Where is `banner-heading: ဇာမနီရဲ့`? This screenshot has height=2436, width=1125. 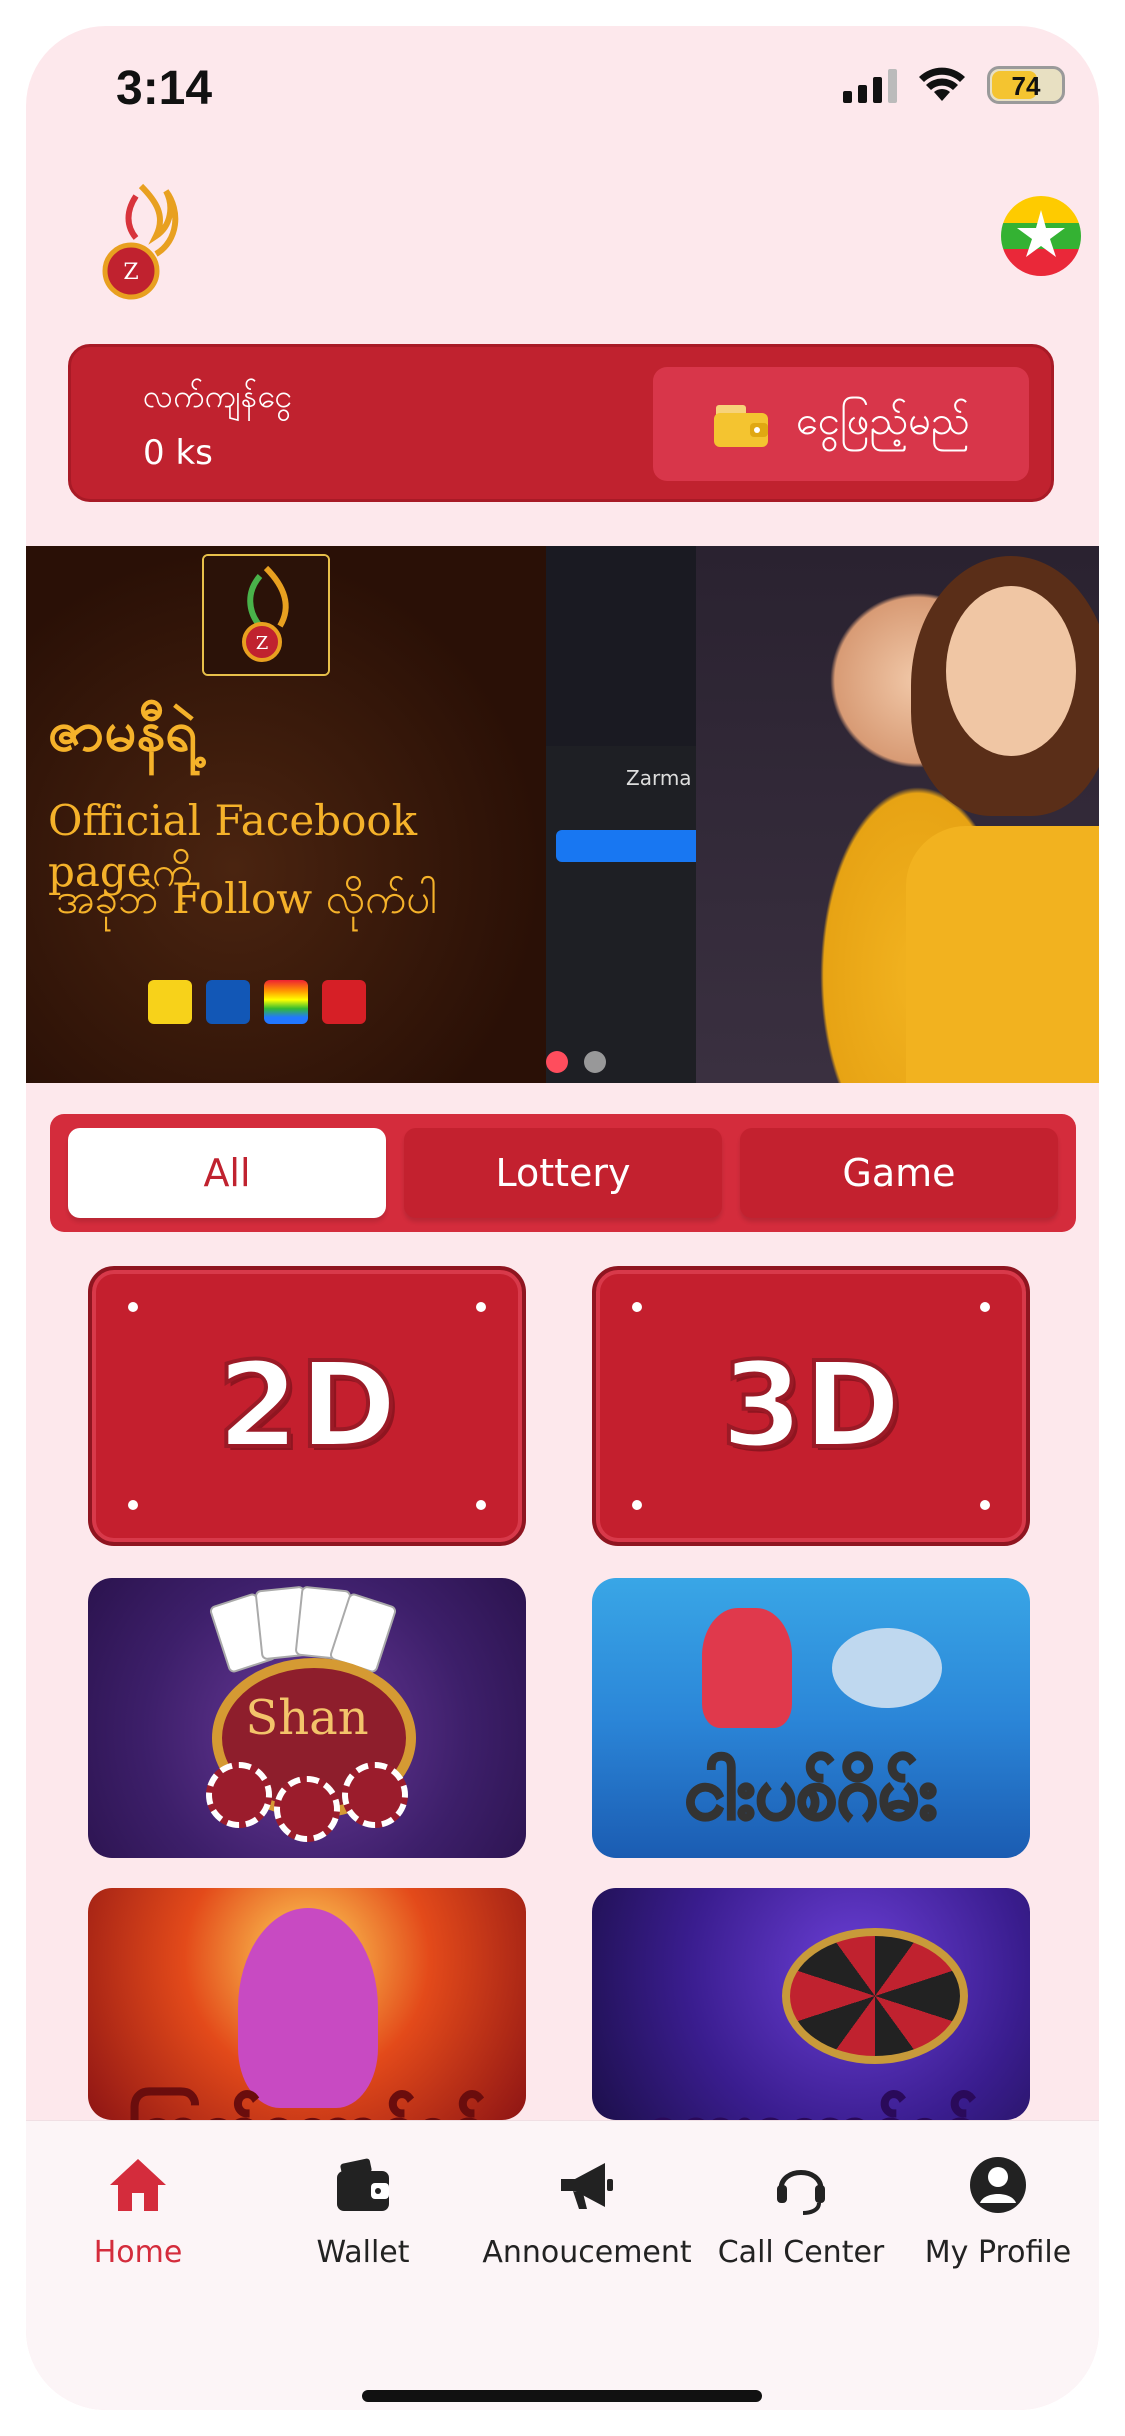 banner-heading: ဇာမနီရဲ့ is located at coordinates (123, 731).